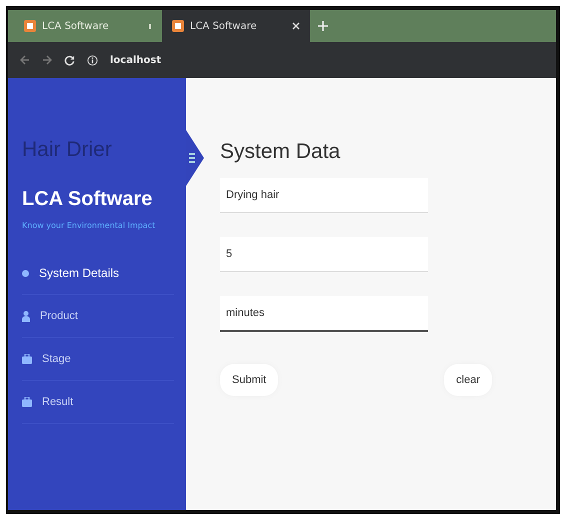  I want to click on dot-icon, so click(25, 273).